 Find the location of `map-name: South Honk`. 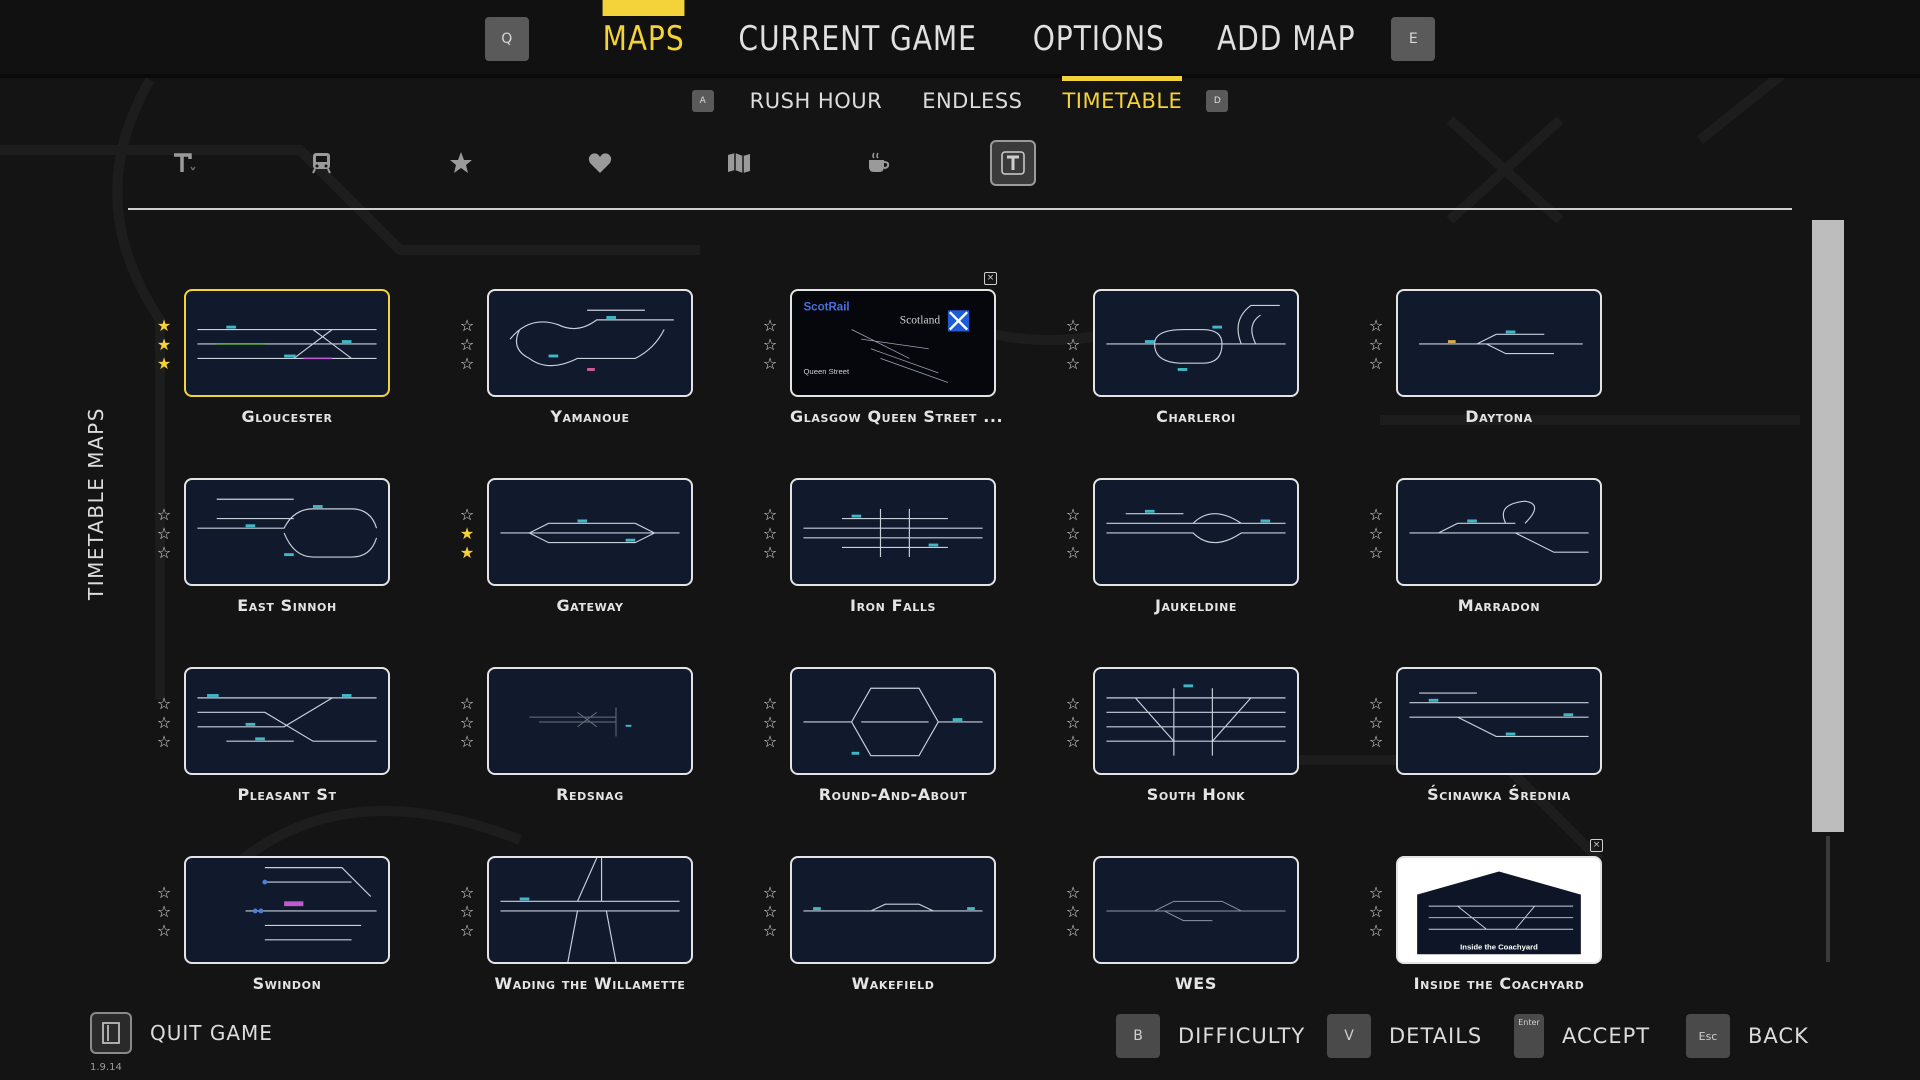

map-name: South Honk is located at coordinates (1196, 794).